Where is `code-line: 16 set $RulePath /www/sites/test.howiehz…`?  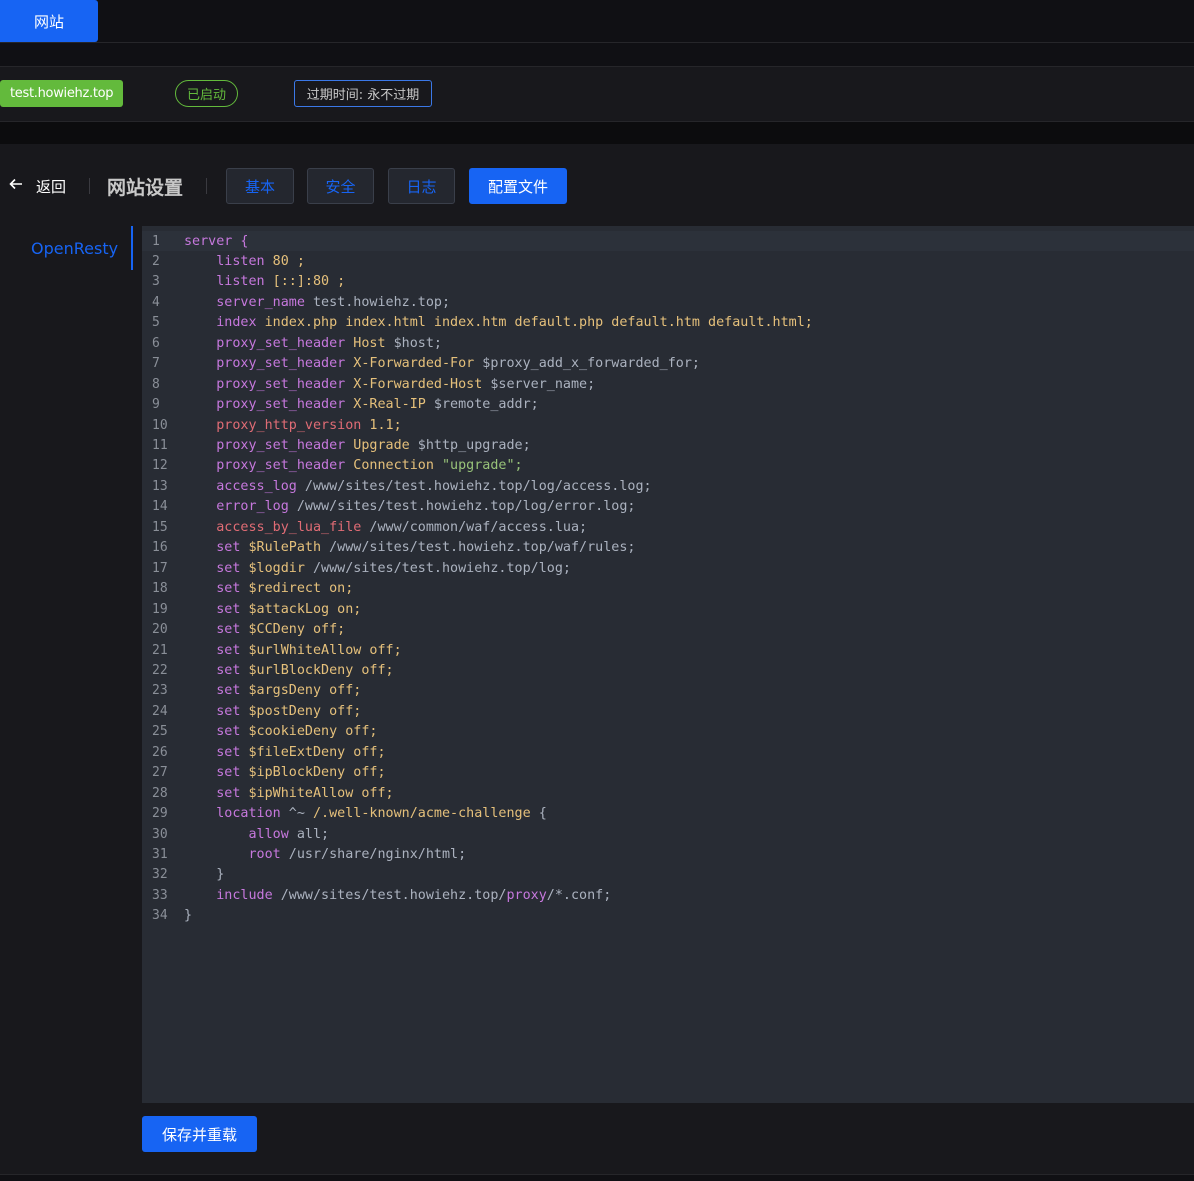
code-line: 16 set $RulePath /www/sites/test.howiehz… is located at coordinates (668, 548).